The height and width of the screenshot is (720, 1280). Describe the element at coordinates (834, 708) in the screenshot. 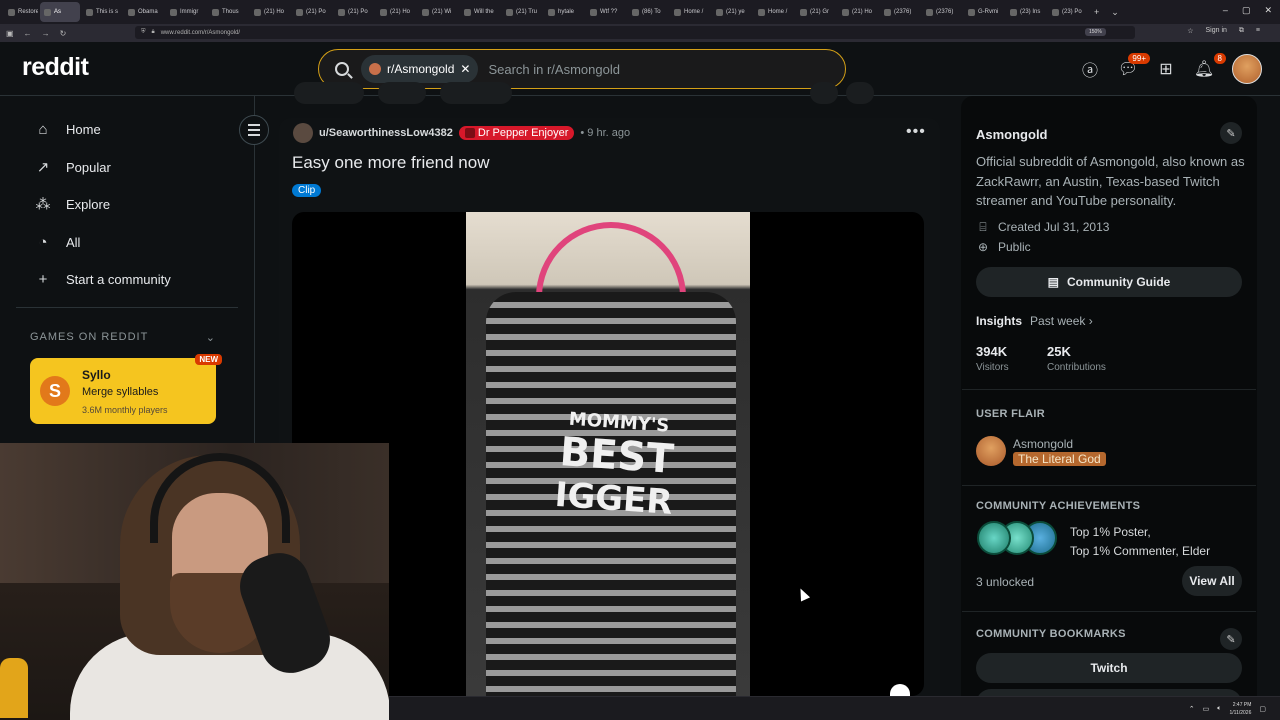

I see `os-taskbar: ⌃ ▭ 🔈︎ 2:47 PM 1/11/2026 ▢` at that location.